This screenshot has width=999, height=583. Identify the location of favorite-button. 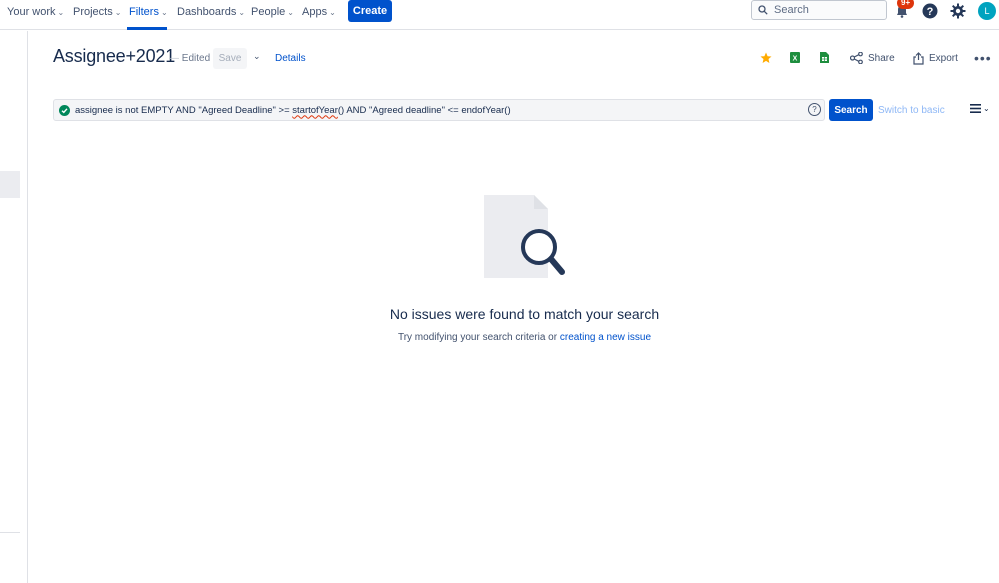
(766, 58).